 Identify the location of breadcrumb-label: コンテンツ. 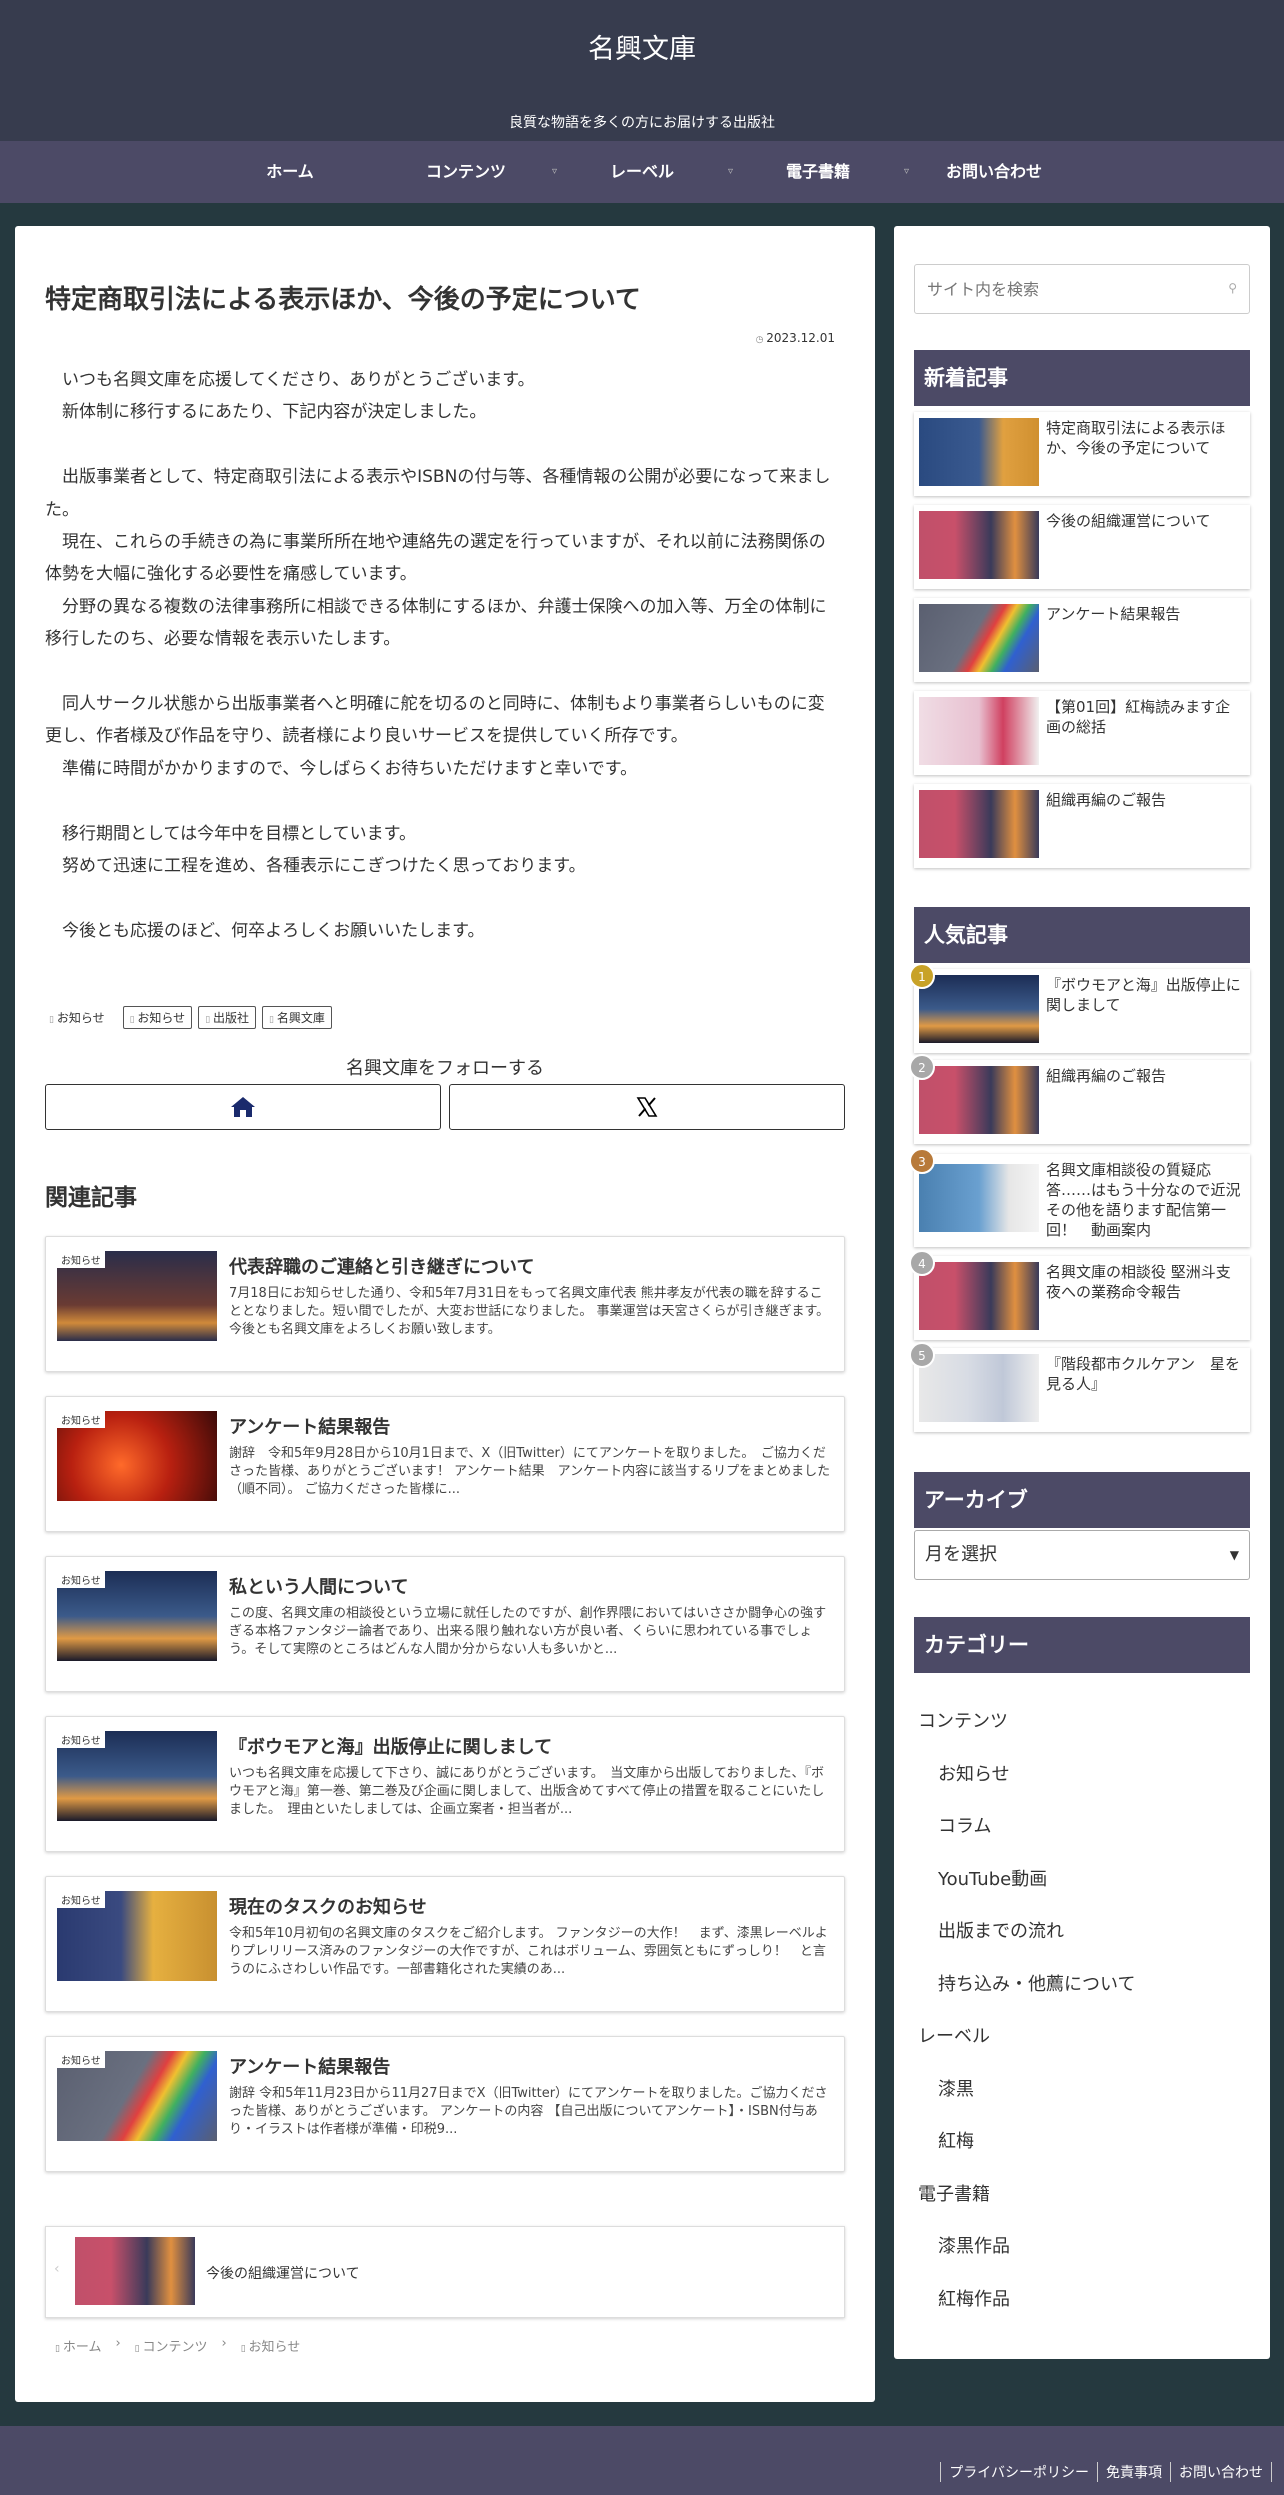
(175, 2347).